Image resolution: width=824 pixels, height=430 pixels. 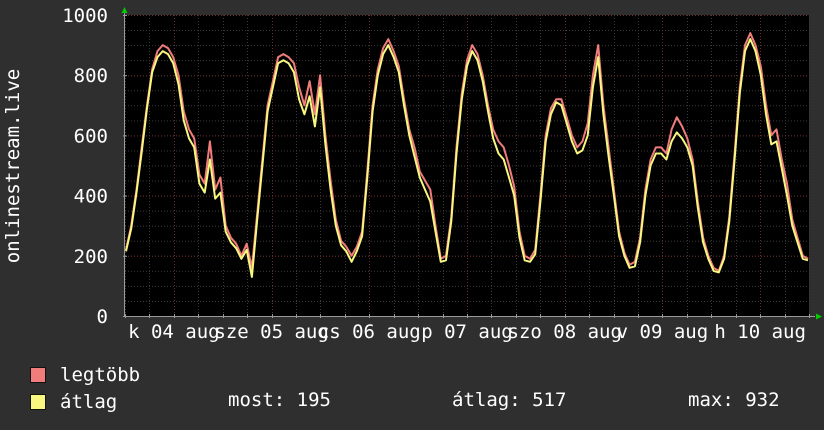 I want to click on y-tick-label: 200, so click(x=91, y=257).